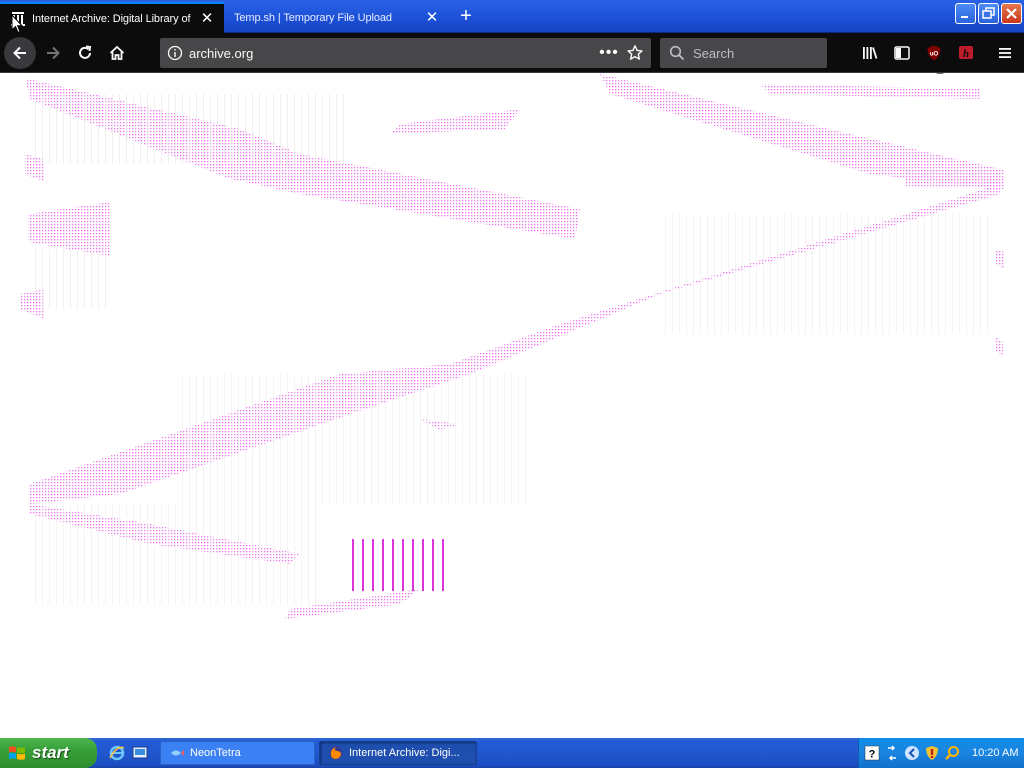 The height and width of the screenshot is (768, 1024). Describe the element at coordinates (140, 753) in the screenshot. I see `show-desktop-icon` at that location.